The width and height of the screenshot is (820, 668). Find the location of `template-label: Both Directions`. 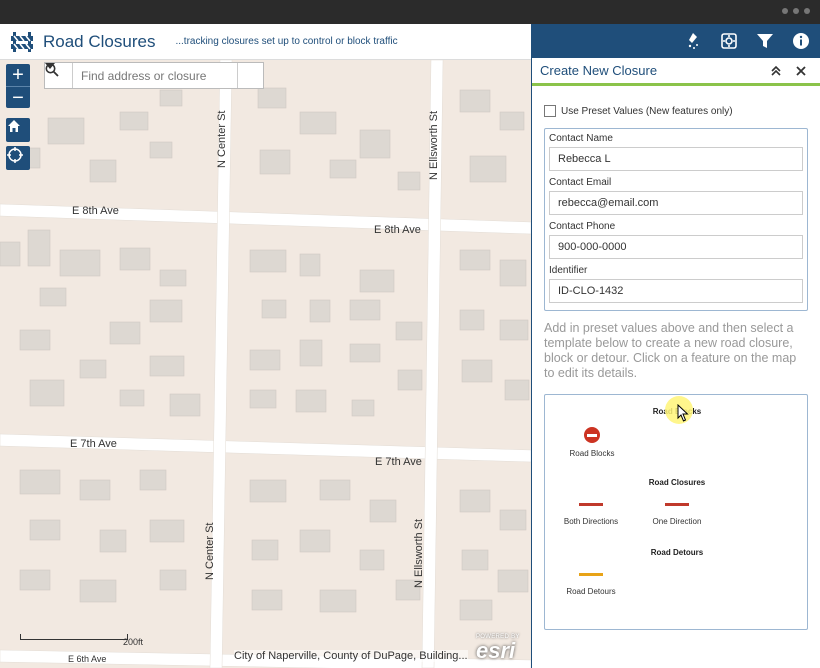

template-label: Both Directions is located at coordinates (591, 521).